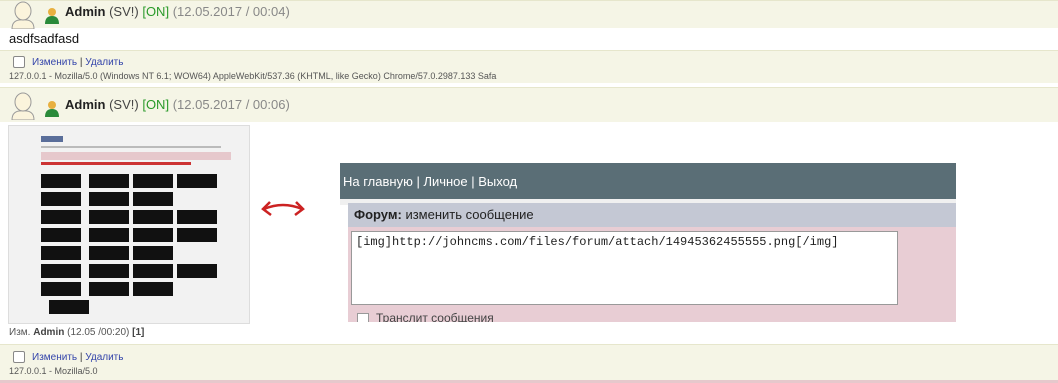 The width and height of the screenshot is (1058, 383). What do you see at coordinates (231, 11) in the screenshot?
I see `post-time: (12.05.2017 / 00:04)` at bounding box center [231, 11].